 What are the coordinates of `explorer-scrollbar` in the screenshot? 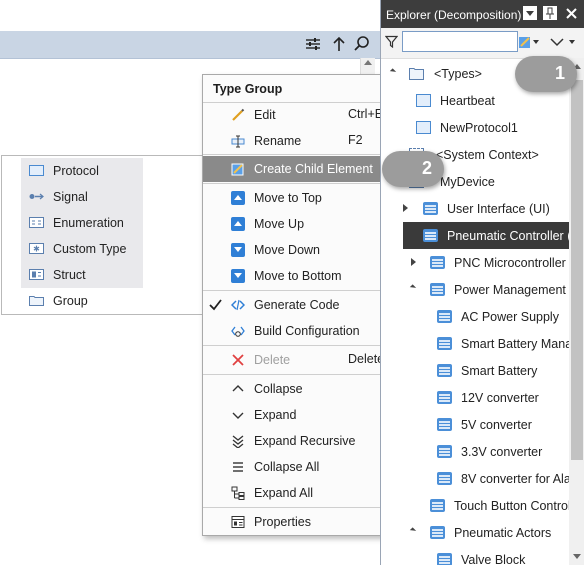 It's located at (576, 311).